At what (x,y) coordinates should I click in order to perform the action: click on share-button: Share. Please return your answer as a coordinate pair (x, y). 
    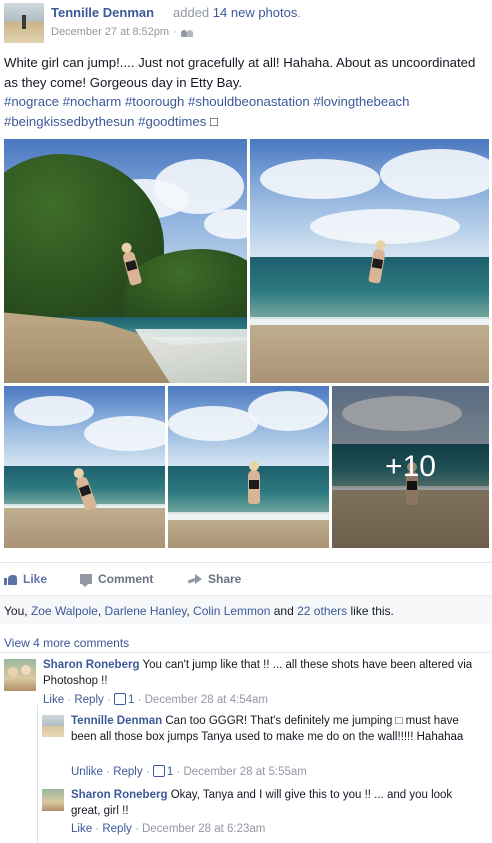
    Looking at the image, I should click on (214, 579).